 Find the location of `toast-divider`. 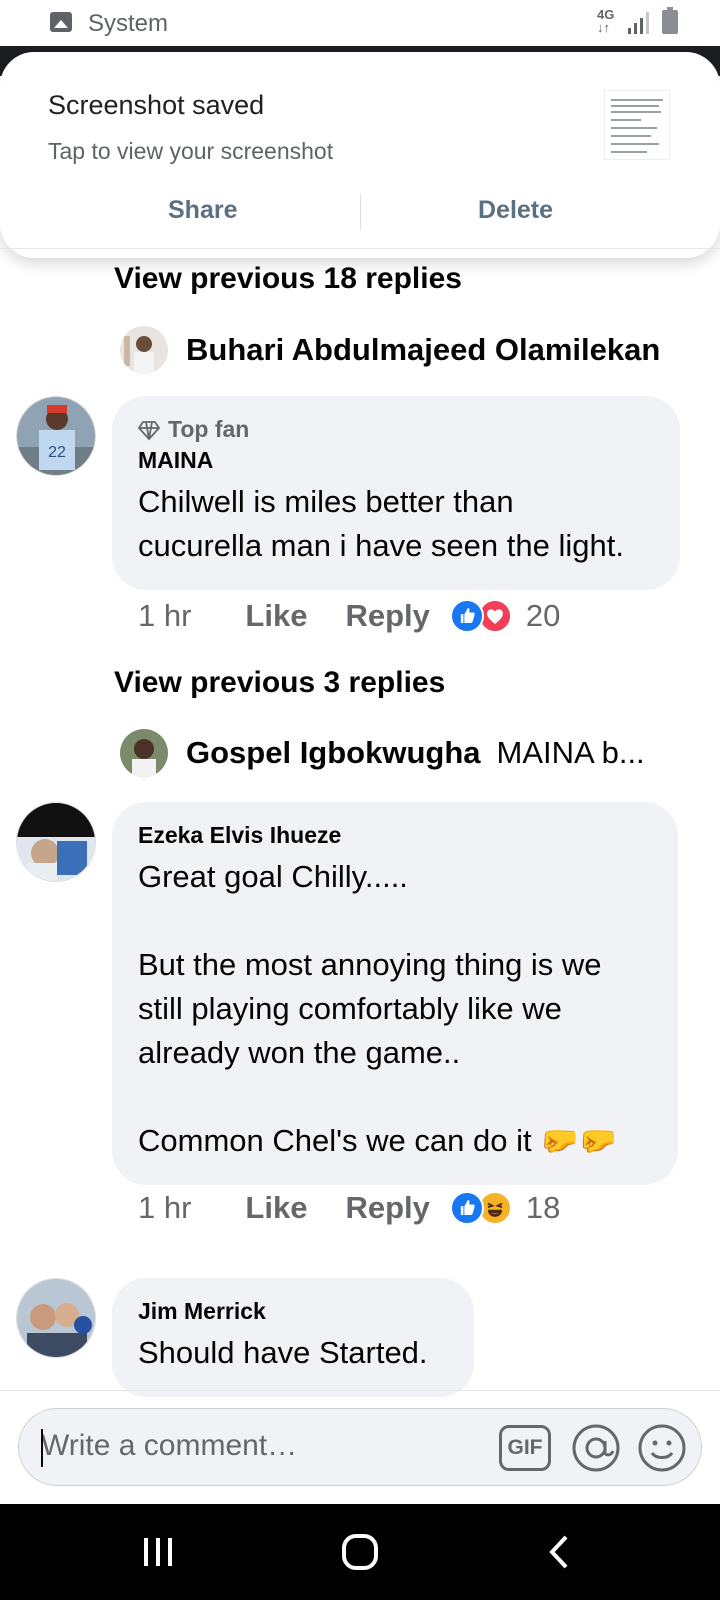

toast-divider is located at coordinates (360, 212).